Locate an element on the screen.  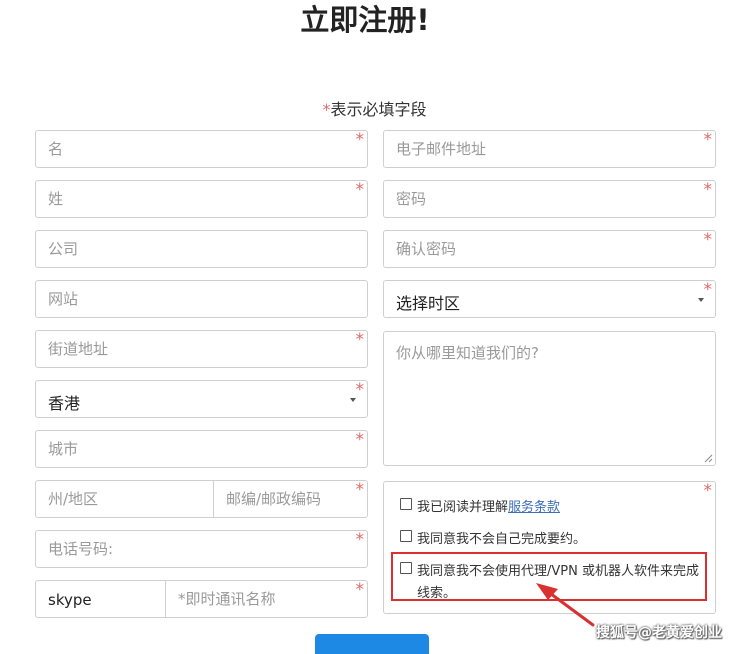
annotation-arrow-icon is located at coordinates (565, 605).